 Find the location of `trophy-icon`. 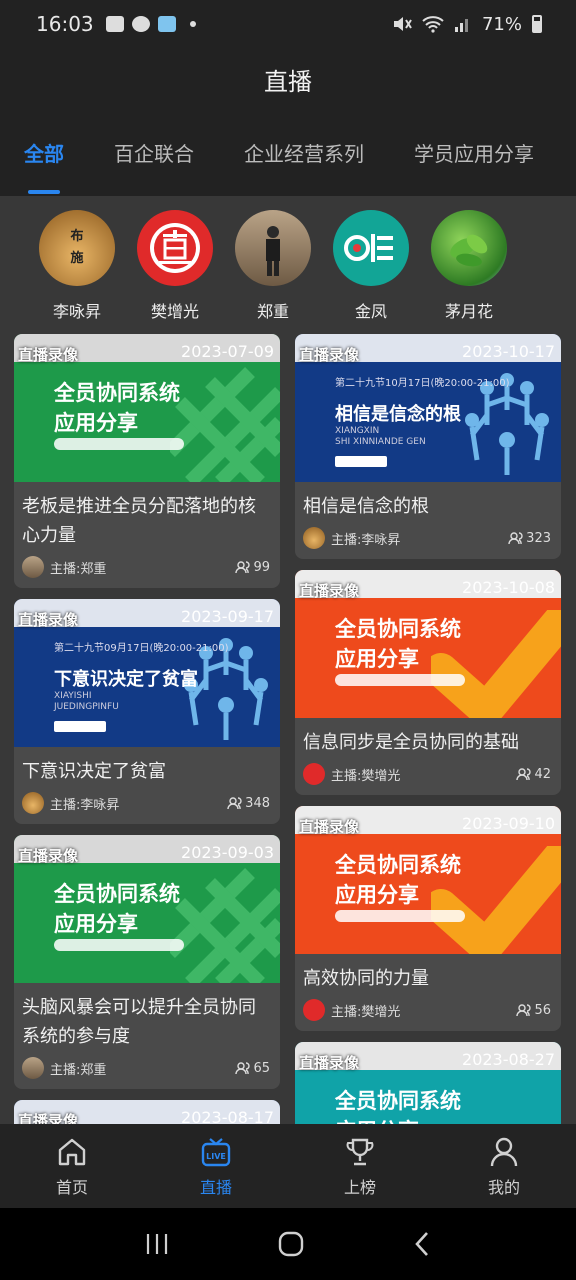

trophy-icon is located at coordinates (360, 1152).